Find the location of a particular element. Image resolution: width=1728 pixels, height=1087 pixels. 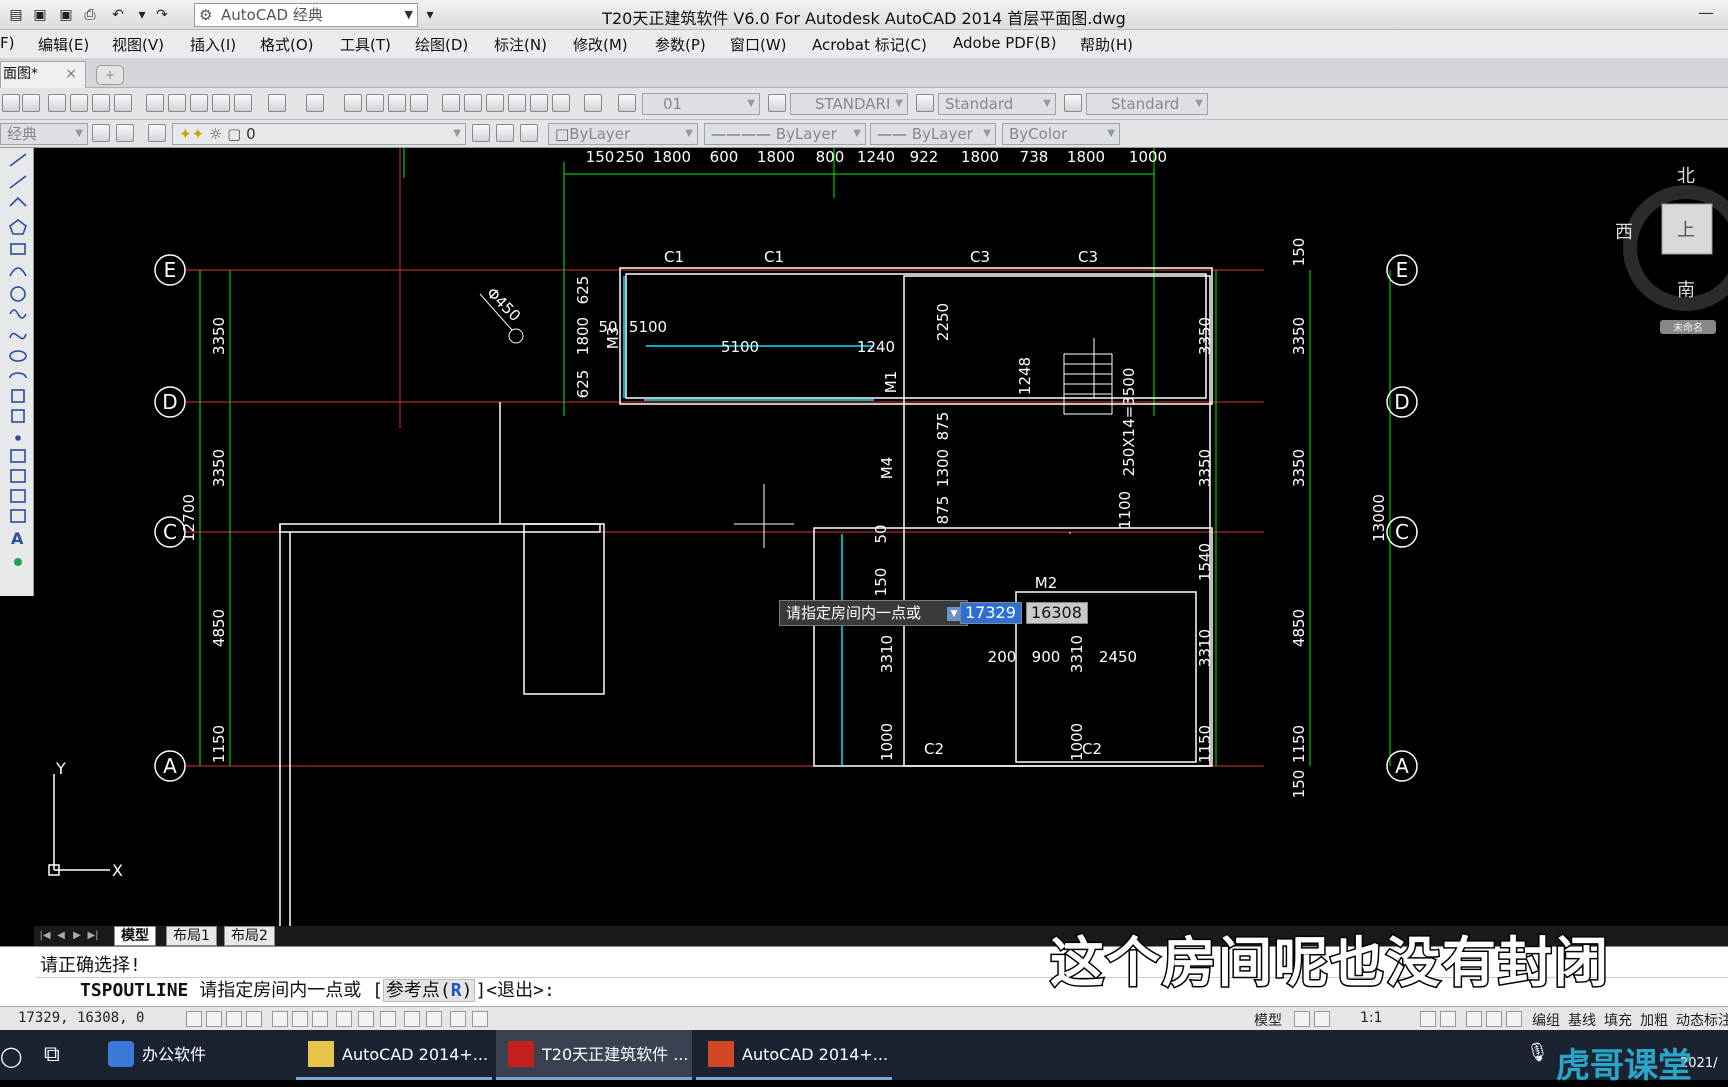

menu-parametric: 参数(P) is located at coordinates (680, 44).